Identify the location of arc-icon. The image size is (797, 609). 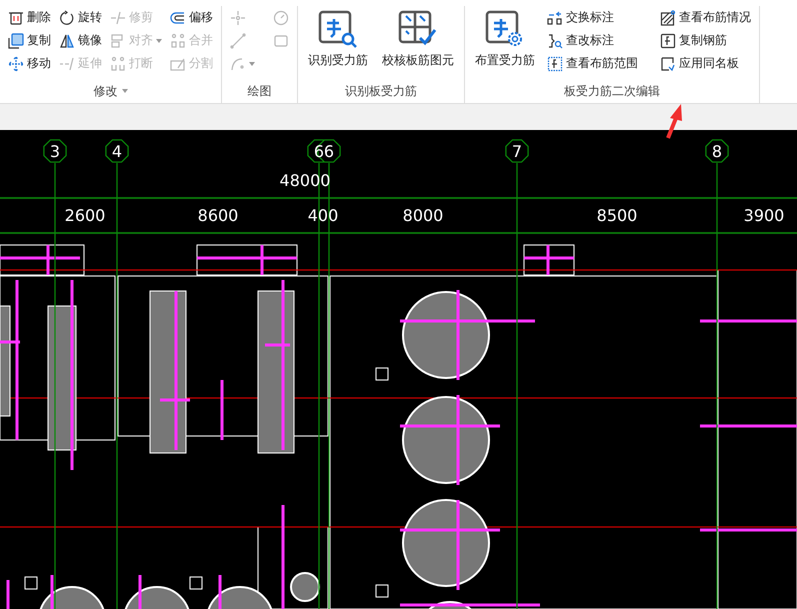
(238, 64).